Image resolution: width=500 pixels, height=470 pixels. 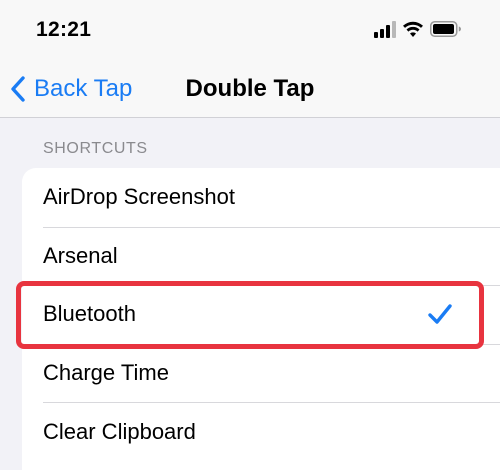 What do you see at coordinates (95, 148) in the screenshot?
I see `section-header: SHORTCUTS` at bounding box center [95, 148].